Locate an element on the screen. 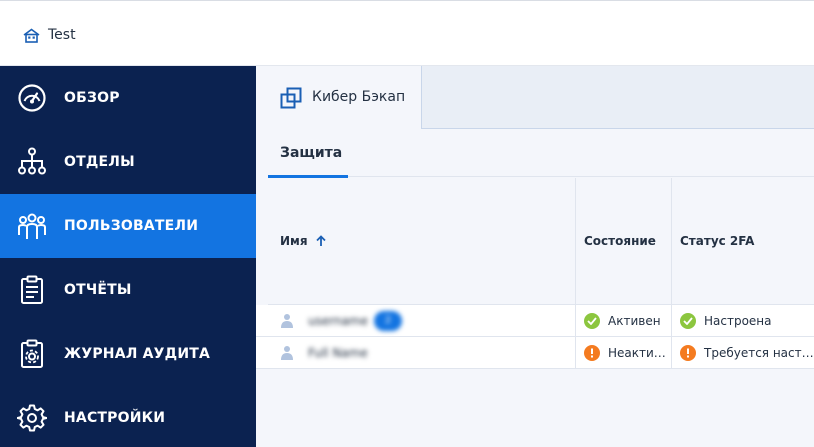 The image size is (814, 447). sidebar-item-label: ПОЛЬЗОВАТЕЛИ is located at coordinates (131, 226).